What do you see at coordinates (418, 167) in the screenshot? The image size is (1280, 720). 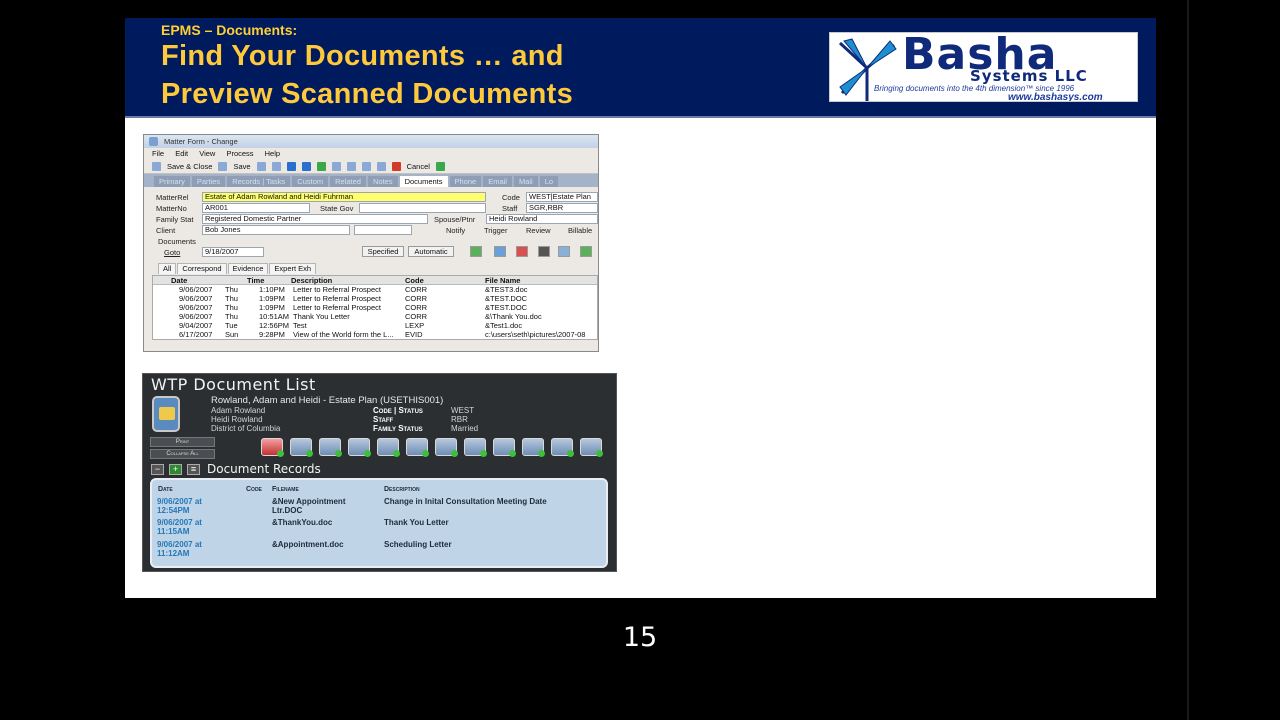 I see `cancel-button: Cancel` at bounding box center [418, 167].